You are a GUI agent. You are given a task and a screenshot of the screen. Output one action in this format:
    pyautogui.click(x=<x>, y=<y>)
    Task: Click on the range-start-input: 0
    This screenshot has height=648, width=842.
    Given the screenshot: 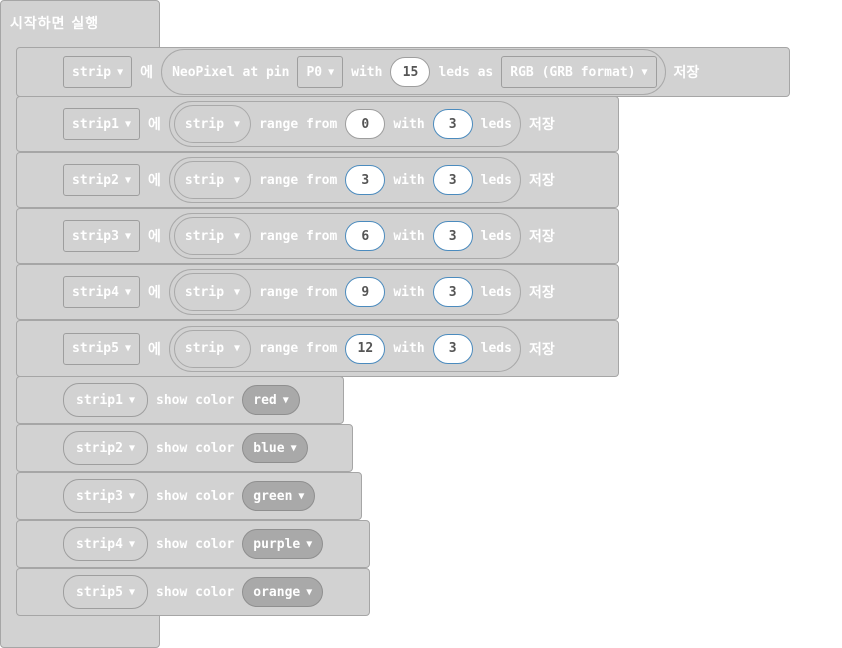 What is the action you would take?
    pyautogui.click(x=365, y=124)
    